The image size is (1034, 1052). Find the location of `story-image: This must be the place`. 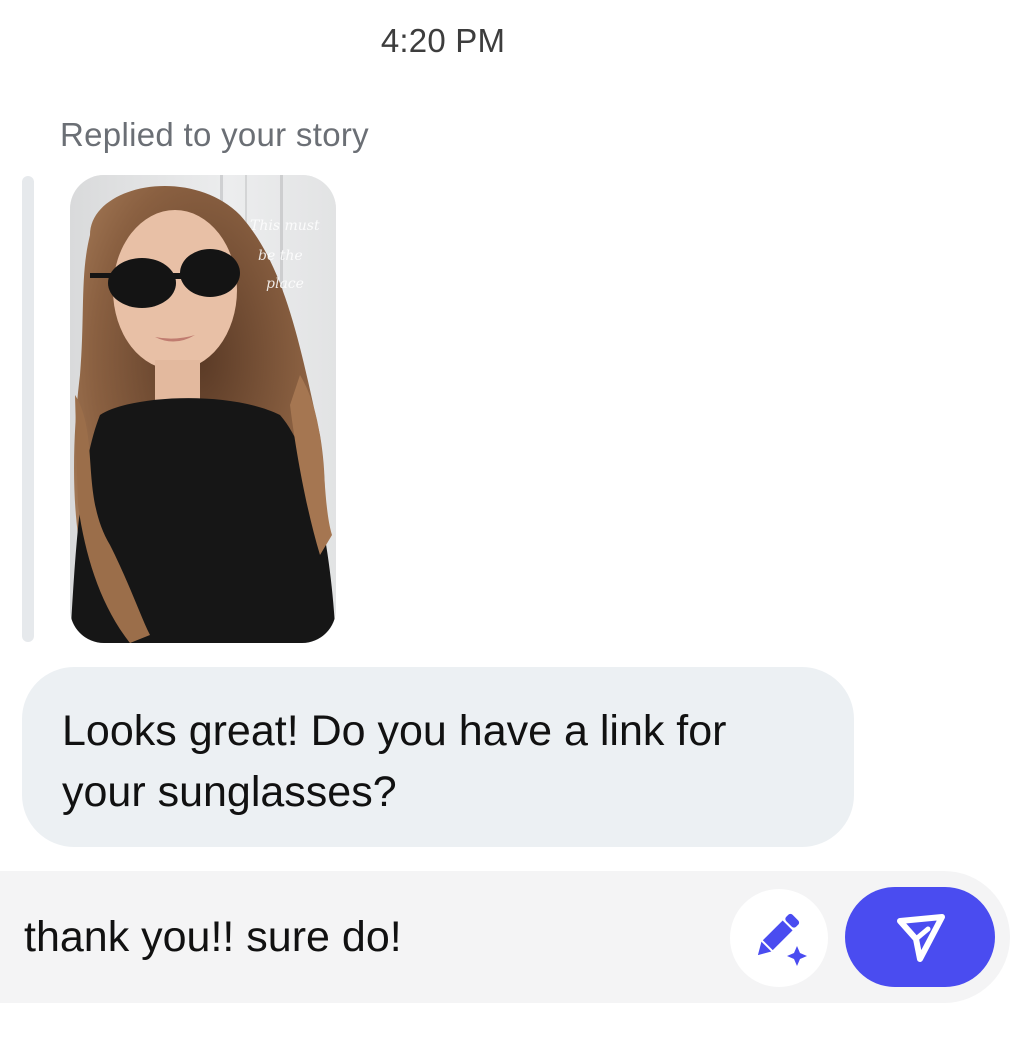

story-image: This must be the place is located at coordinates (203, 409).